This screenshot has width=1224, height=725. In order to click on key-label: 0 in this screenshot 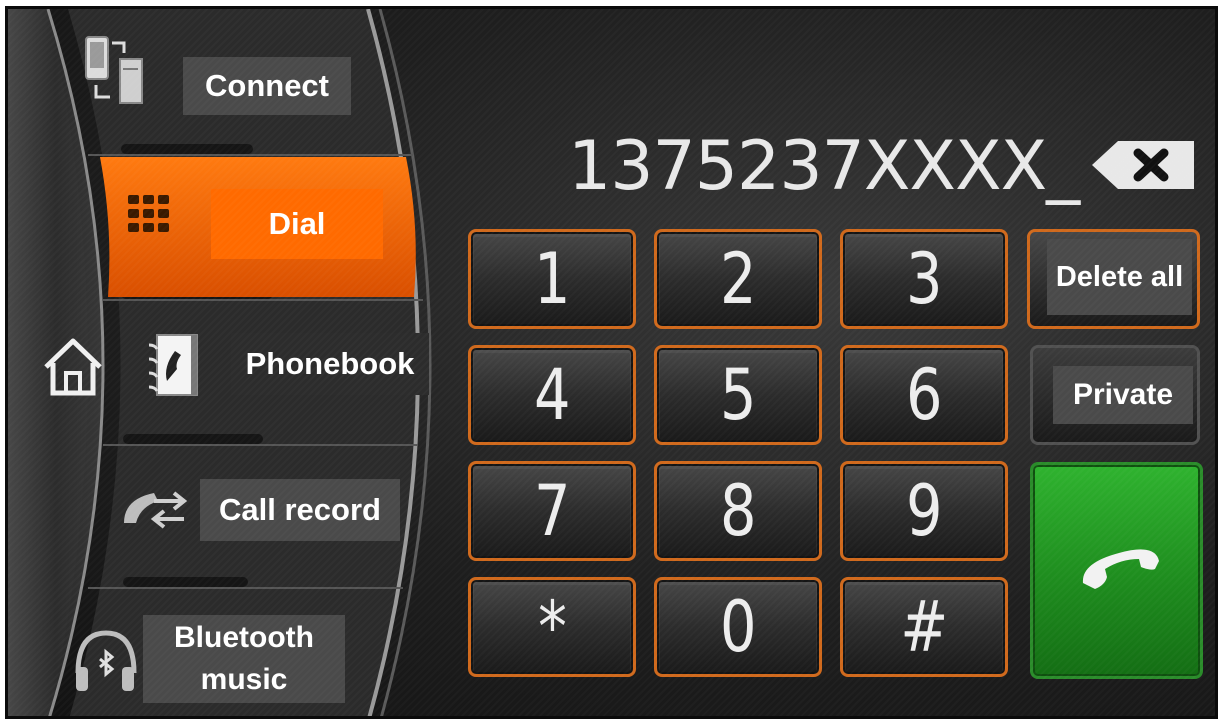, I will do `click(738, 627)`.